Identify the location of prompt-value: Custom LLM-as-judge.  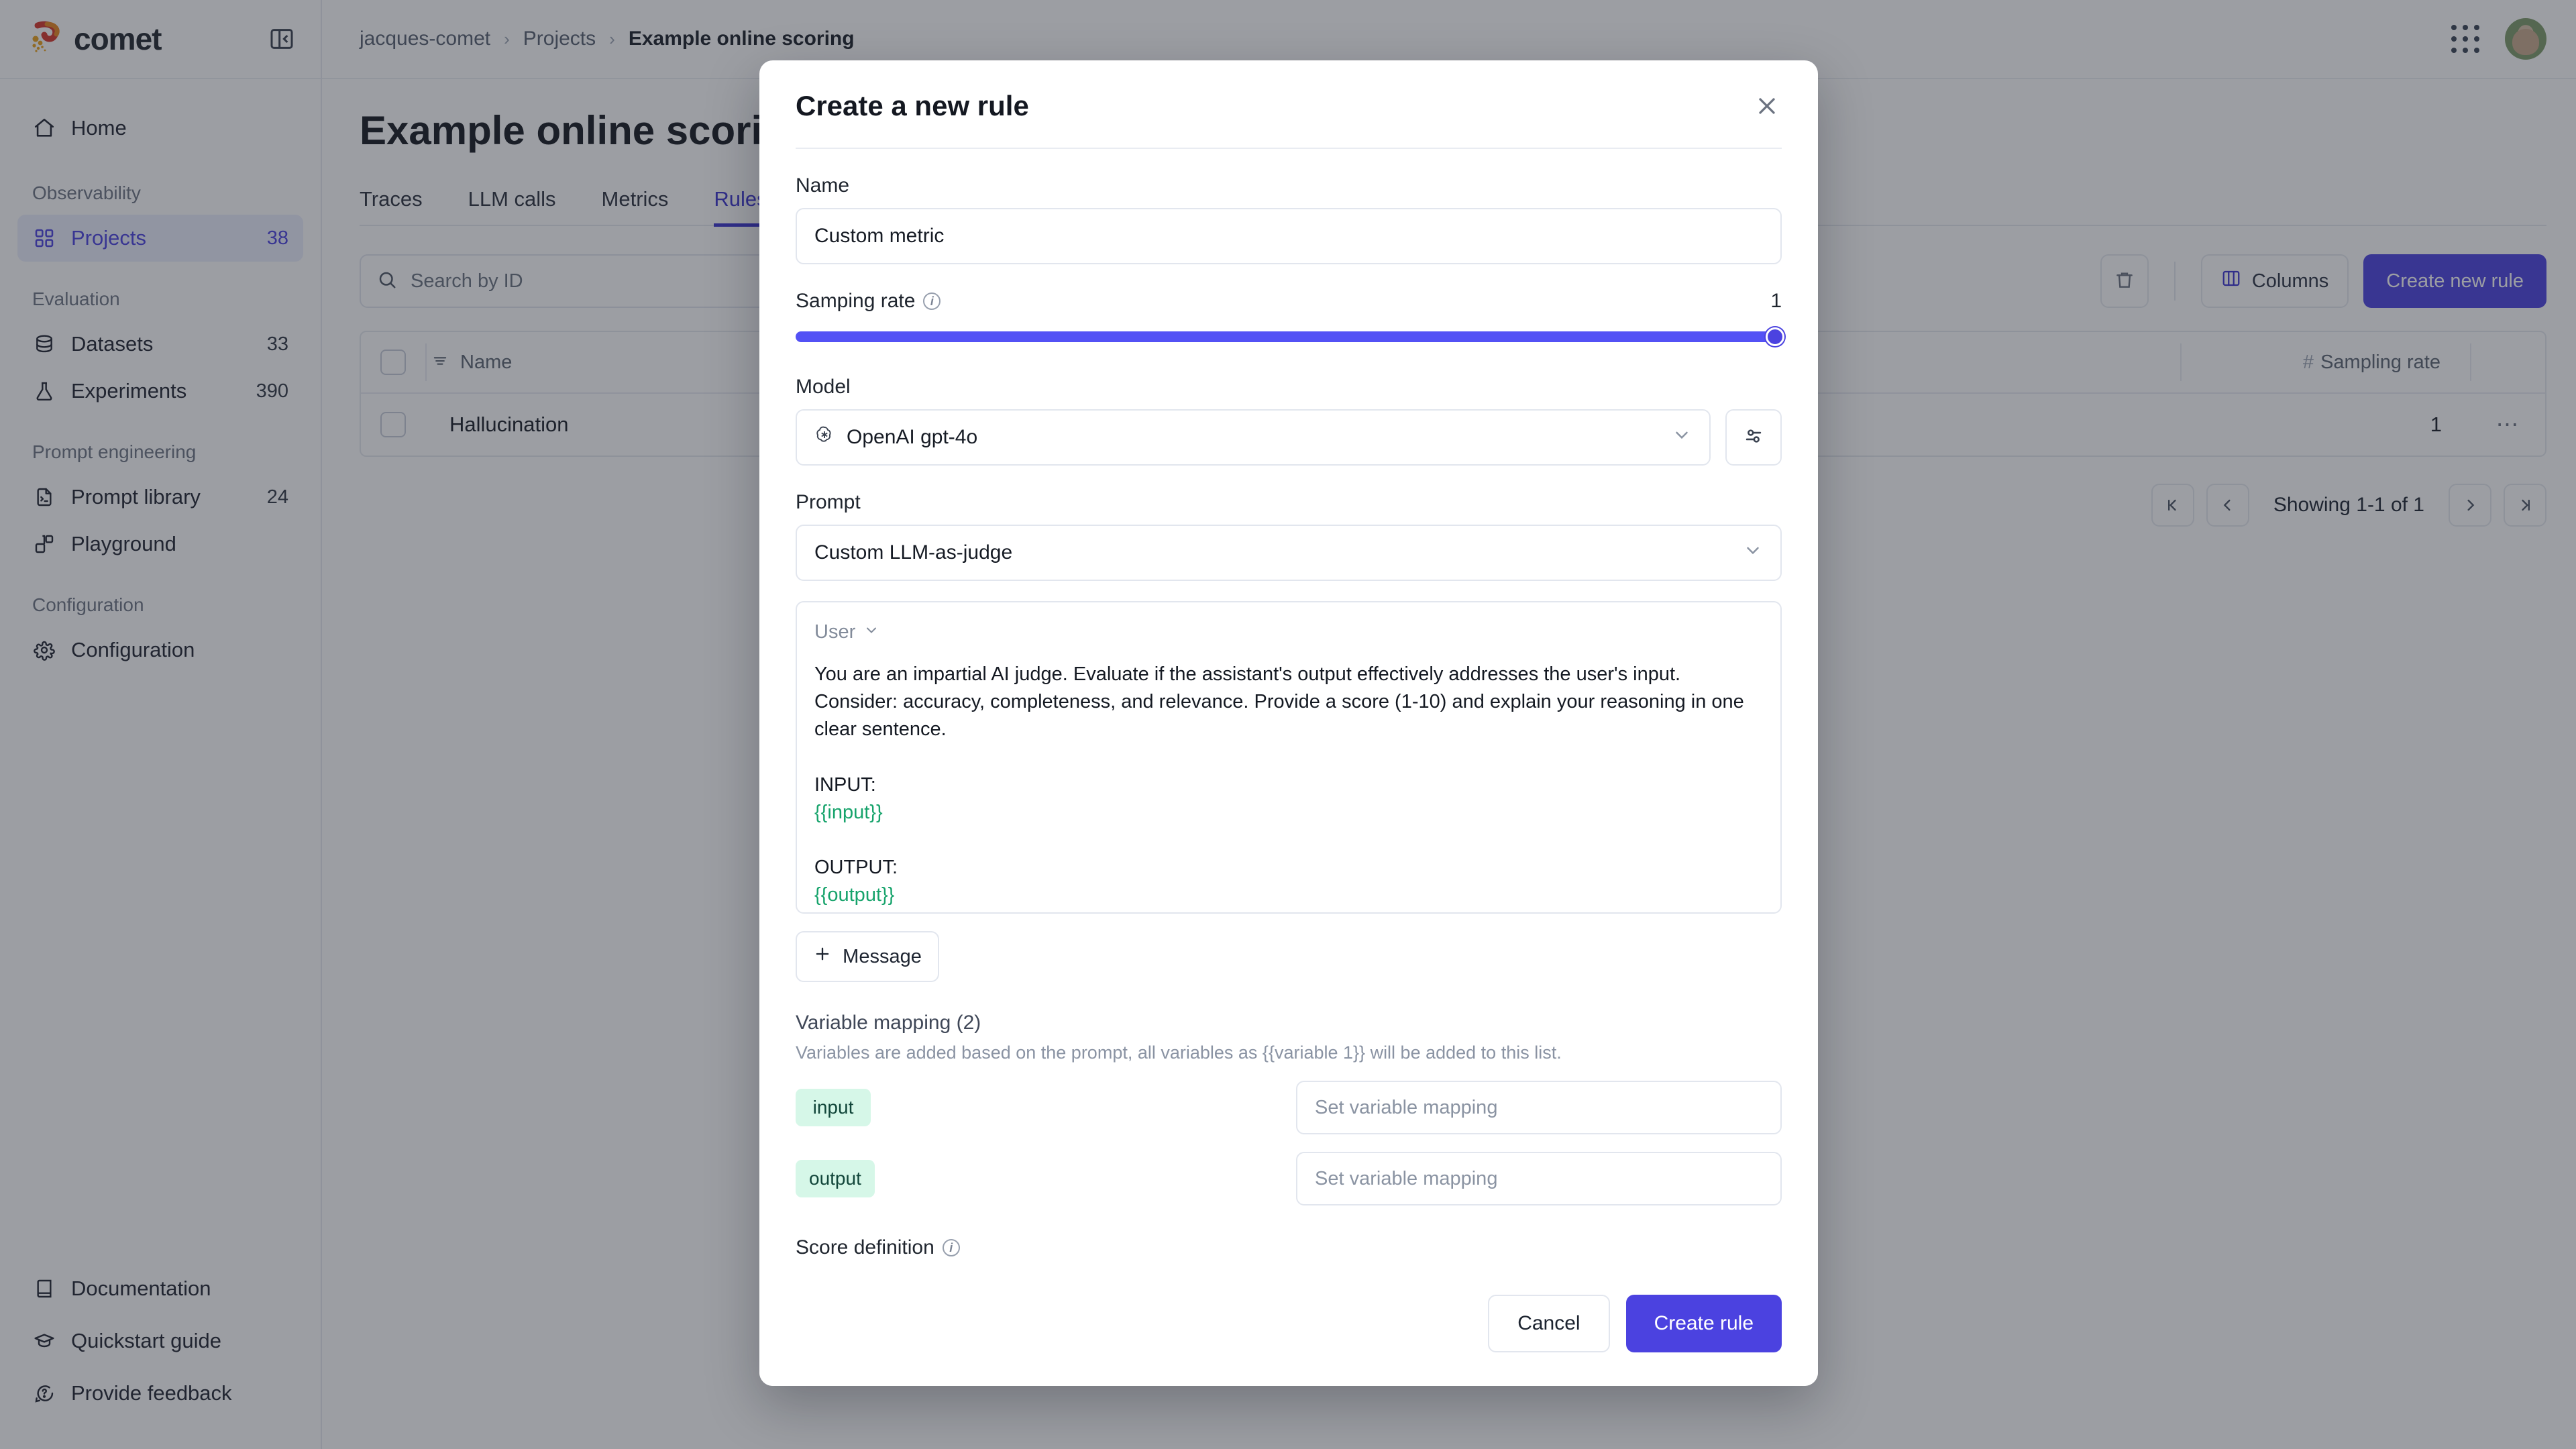
(913, 552).